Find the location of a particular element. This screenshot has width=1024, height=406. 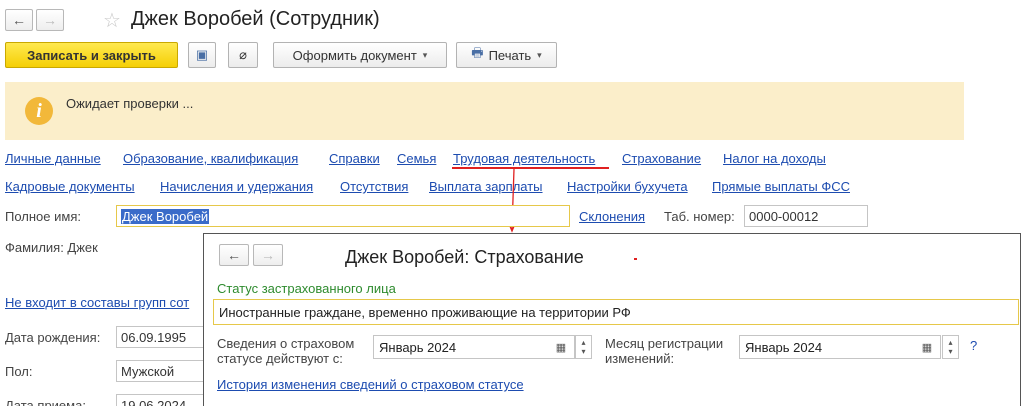

link-accounting-settings: Настройки бухучета is located at coordinates (627, 186).